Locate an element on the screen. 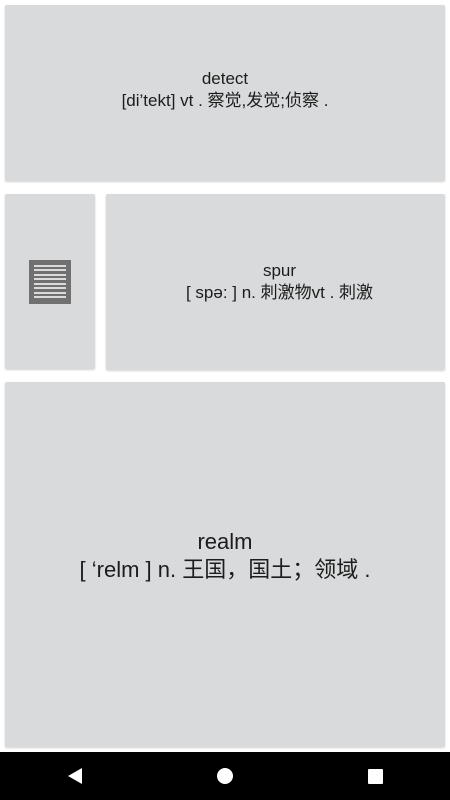 The image size is (450, 800). recents-icon is located at coordinates (375, 776).